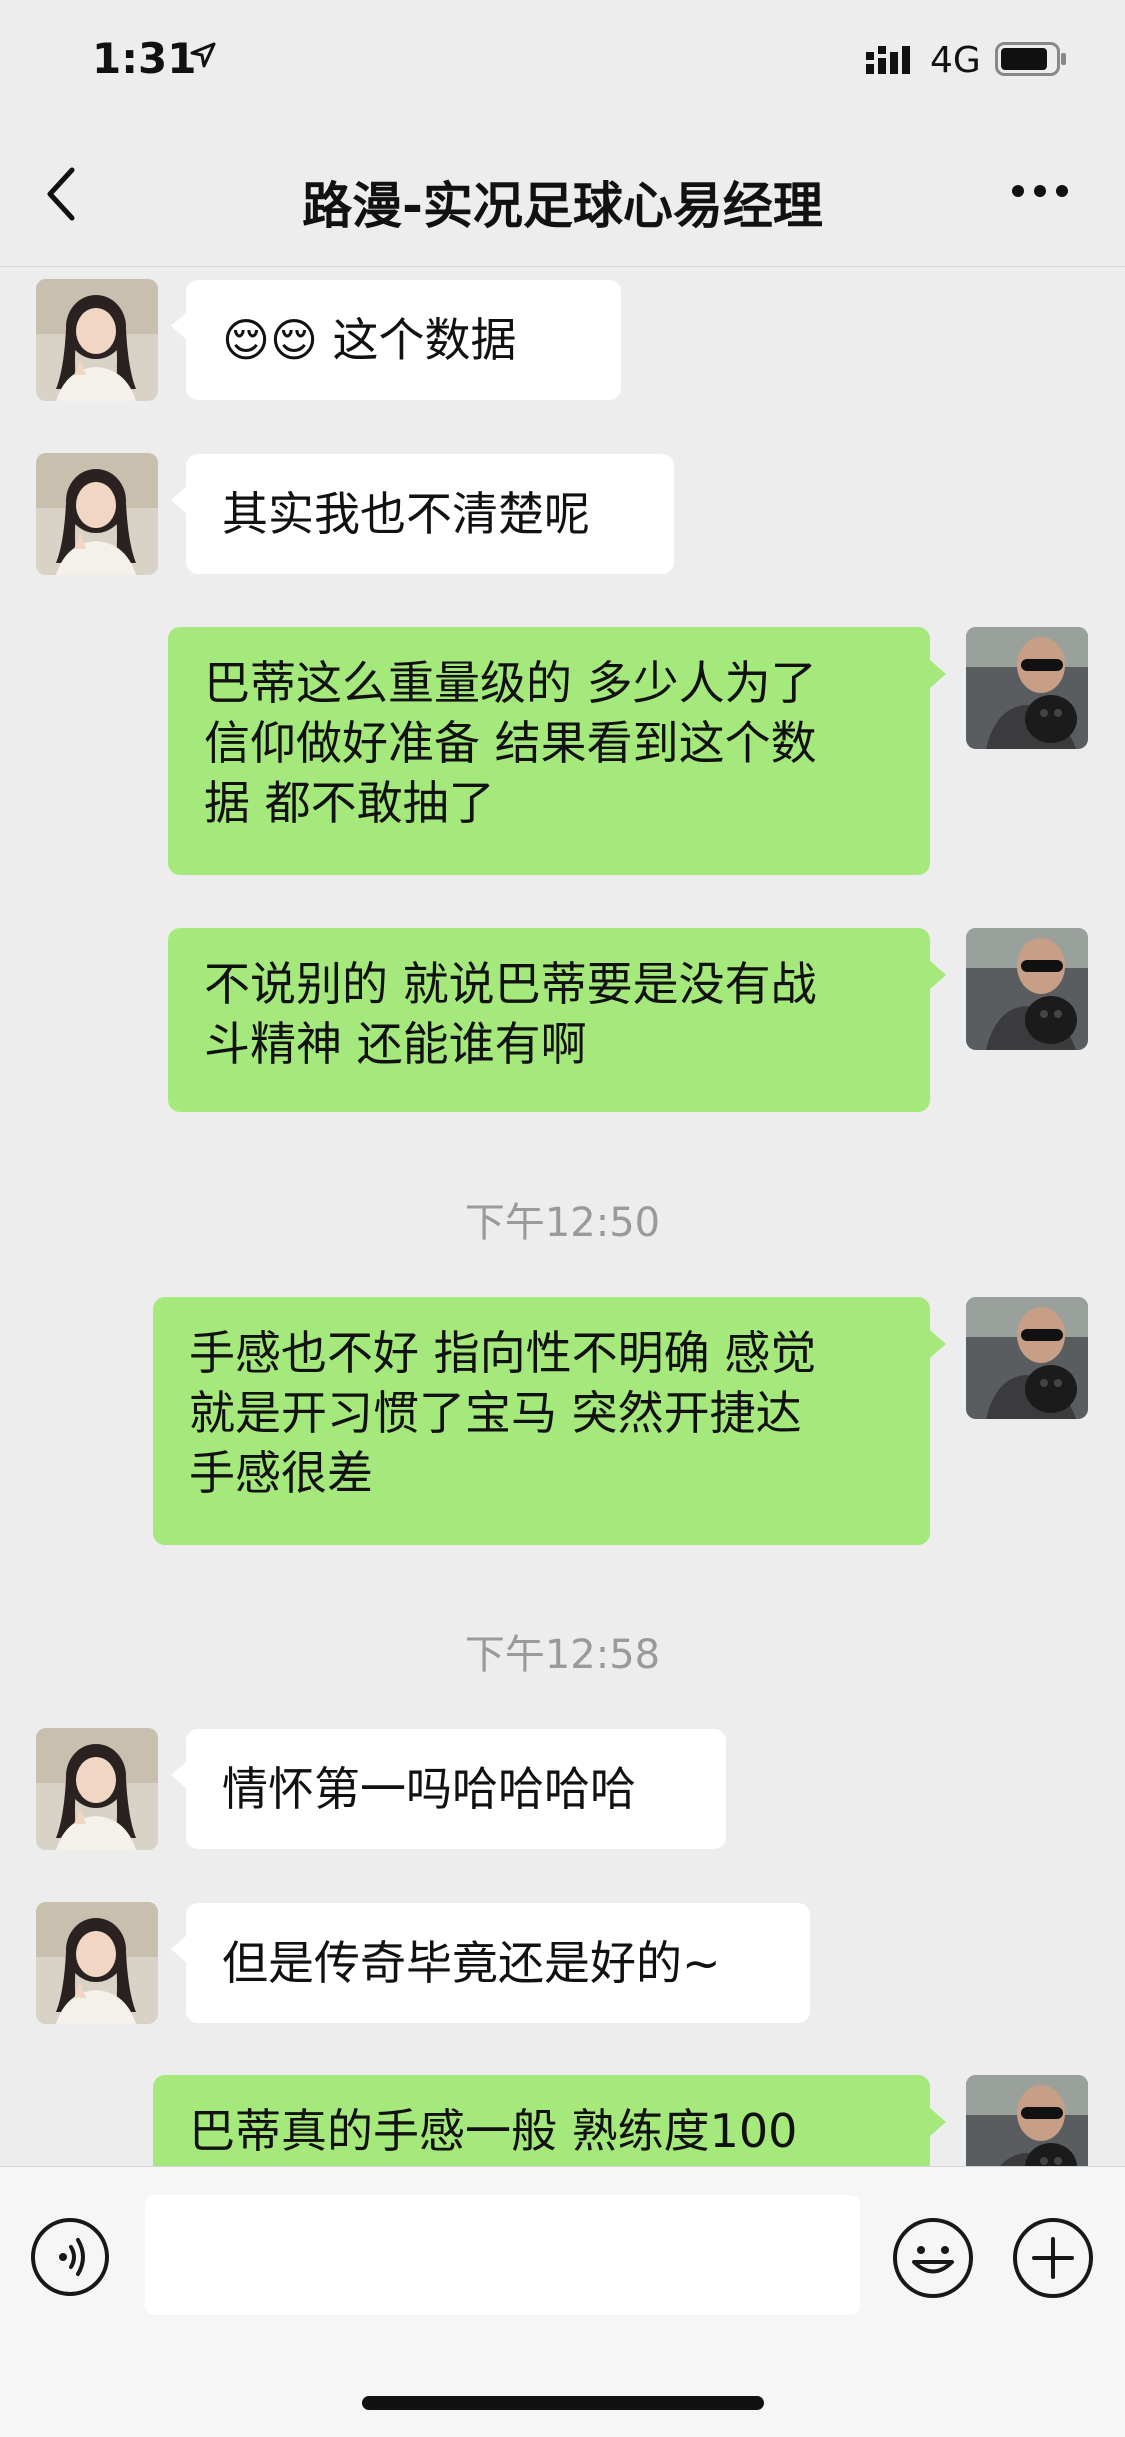  I want to click on message-bubble-outgoing: 巴蒂真的手感一般 熟练度100, so click(541, 2121).